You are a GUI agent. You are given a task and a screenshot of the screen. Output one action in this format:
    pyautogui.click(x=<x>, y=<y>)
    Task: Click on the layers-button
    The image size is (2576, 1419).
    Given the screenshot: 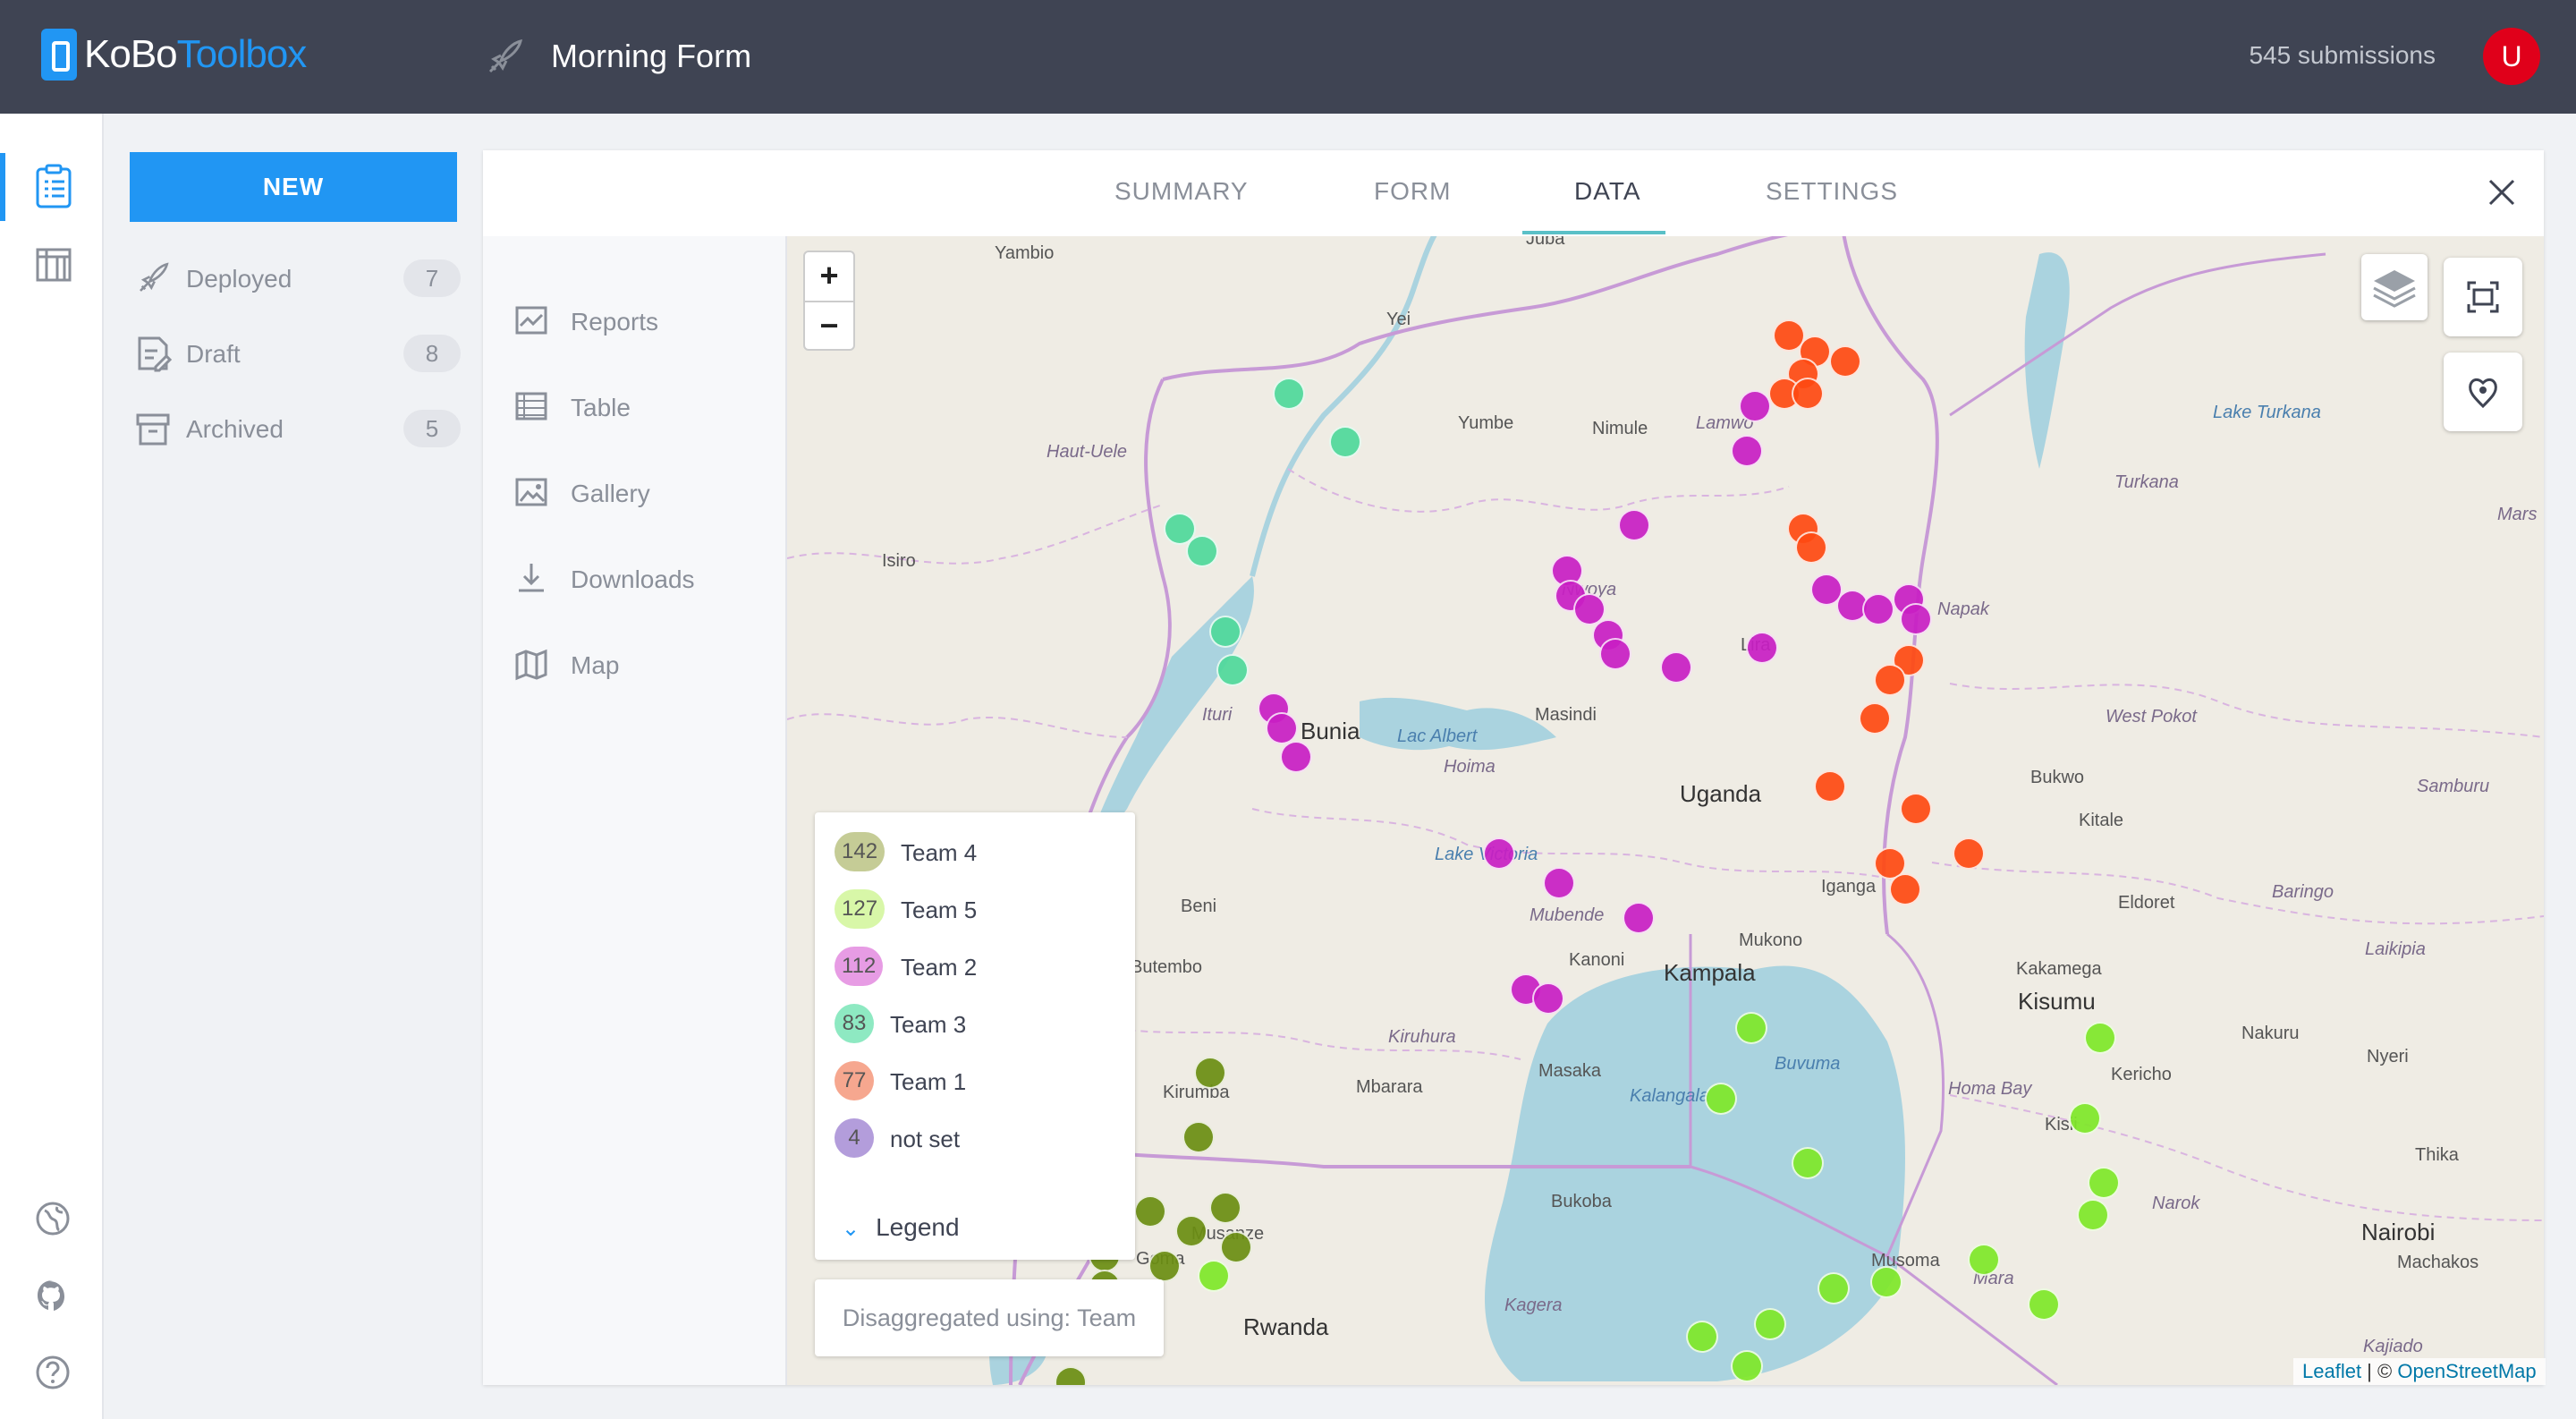 What is the action you would take?
    pyautogui.click(x=2394, y=287)
    